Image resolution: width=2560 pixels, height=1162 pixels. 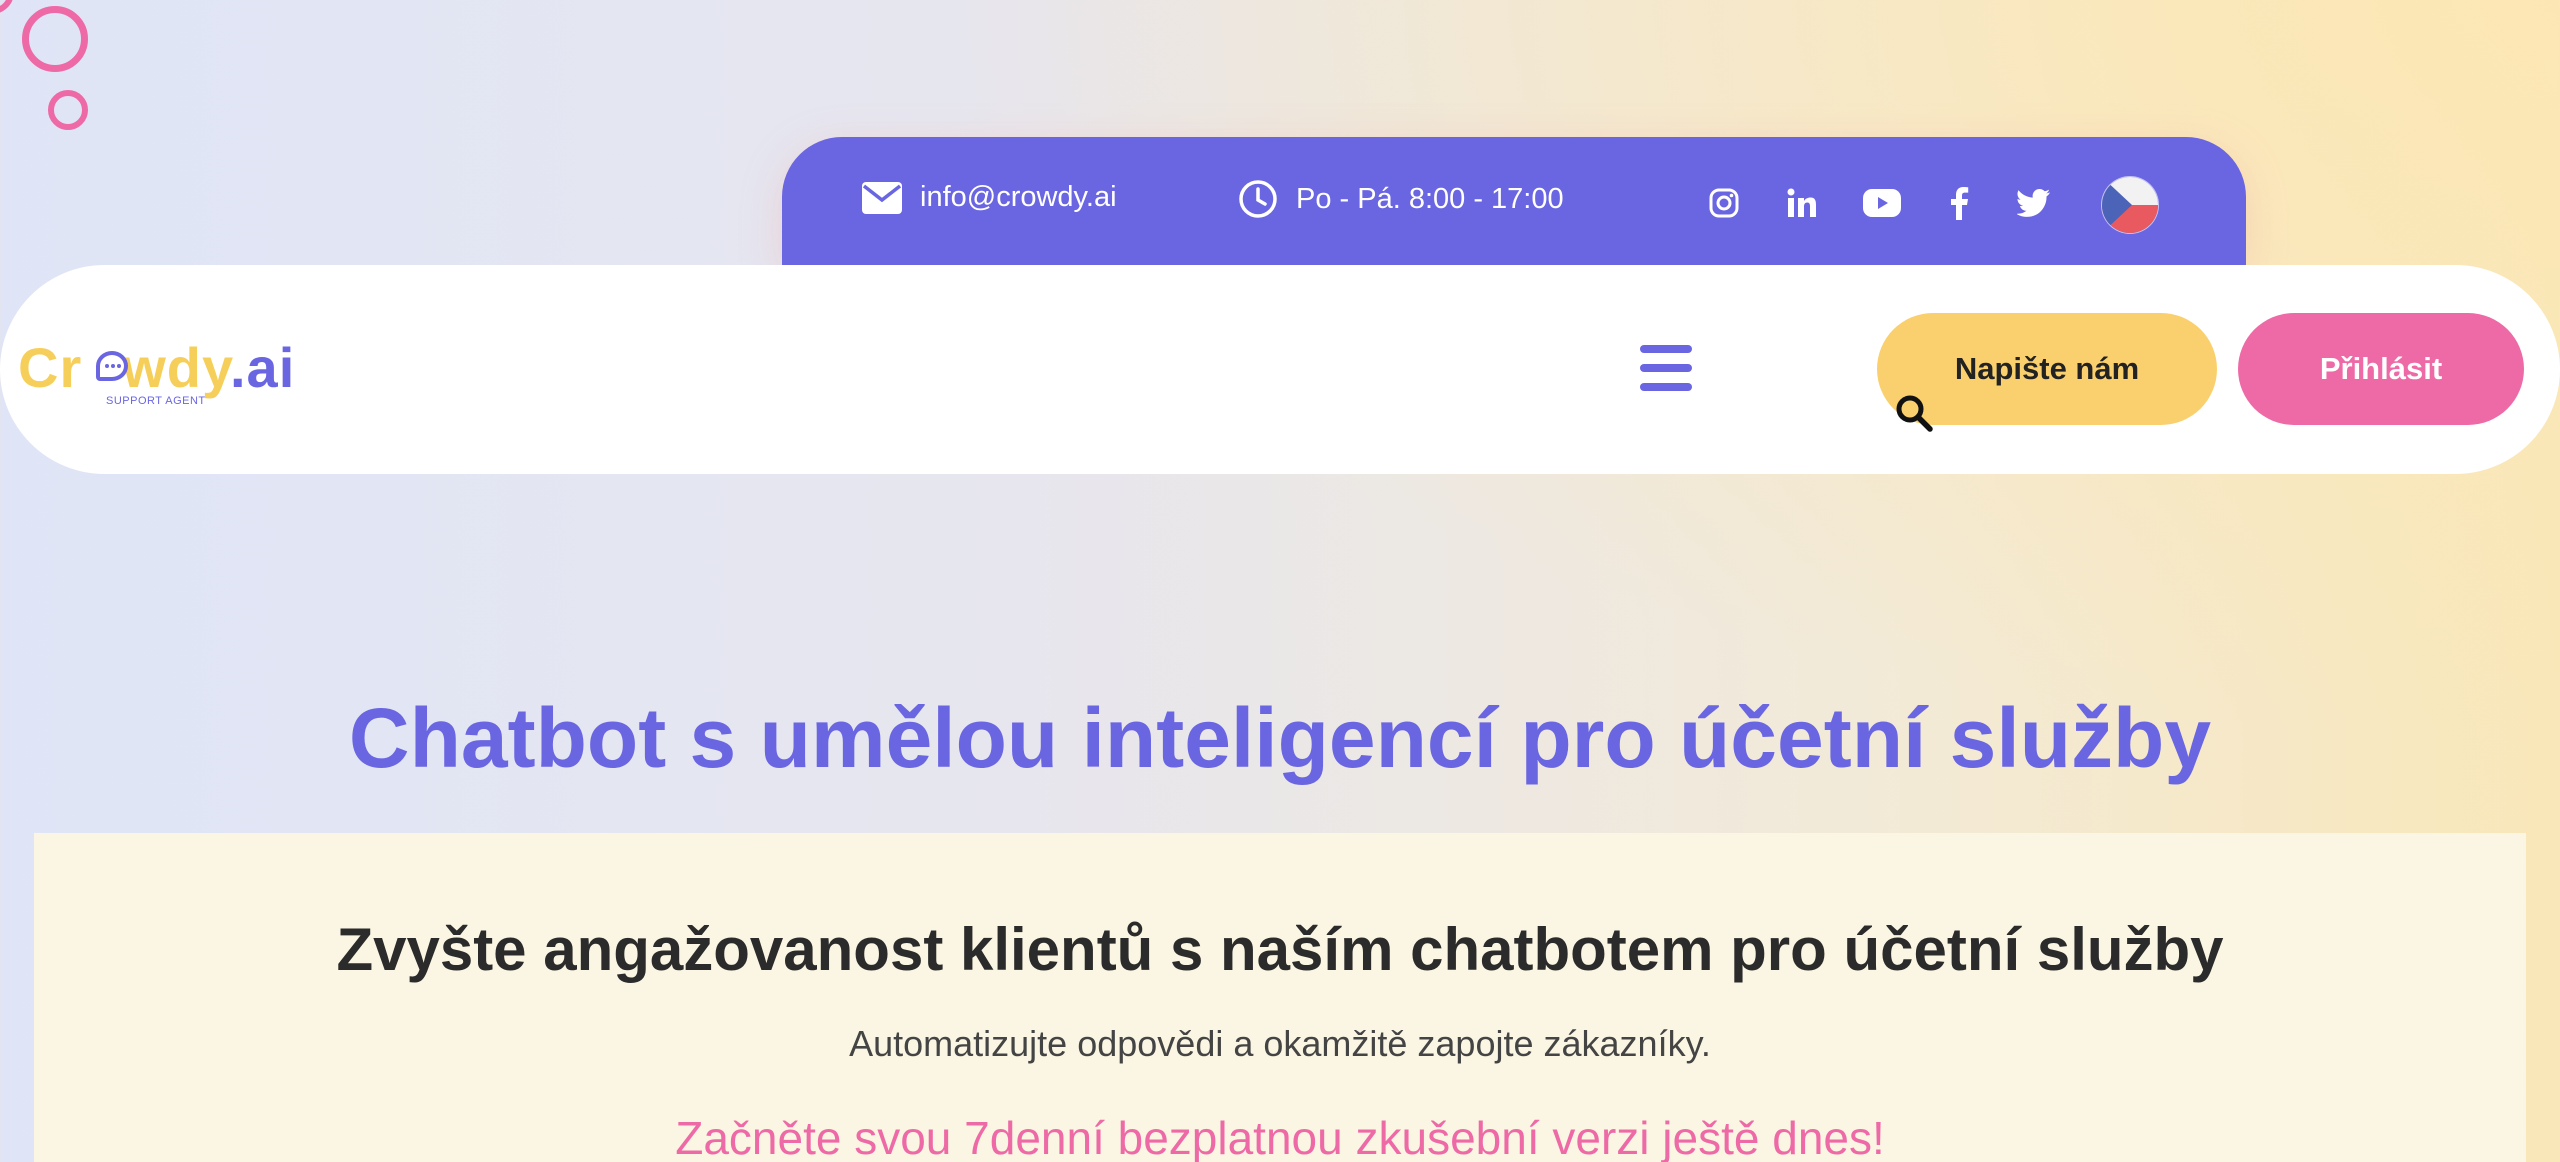 I want to click on facebook-icon, so click(x=1959, y=203).